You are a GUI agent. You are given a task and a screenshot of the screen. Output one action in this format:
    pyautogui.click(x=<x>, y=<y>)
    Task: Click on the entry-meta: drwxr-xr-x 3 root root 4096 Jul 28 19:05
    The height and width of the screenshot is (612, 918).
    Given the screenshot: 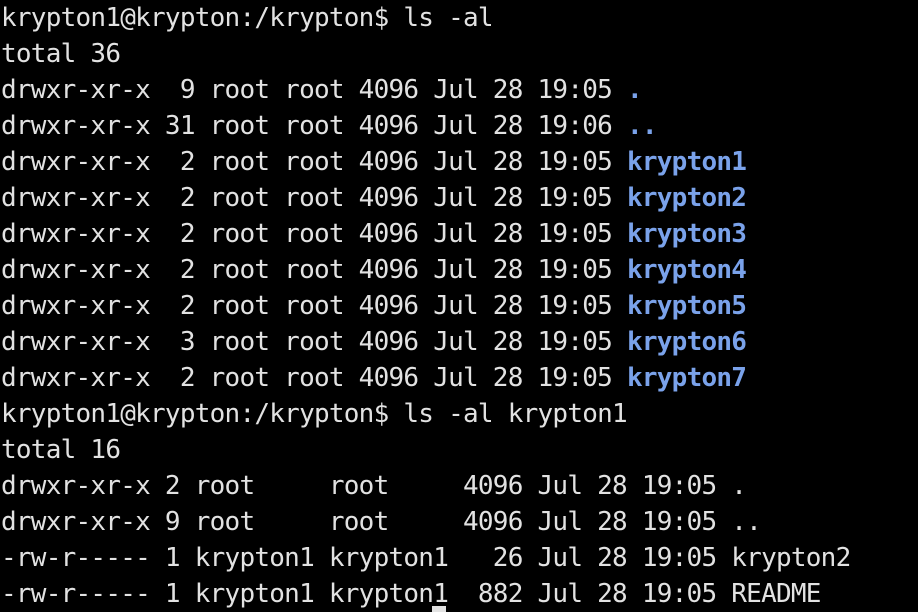 What is the action you would take?
    pyautogui.click(x=314, y=342)
    